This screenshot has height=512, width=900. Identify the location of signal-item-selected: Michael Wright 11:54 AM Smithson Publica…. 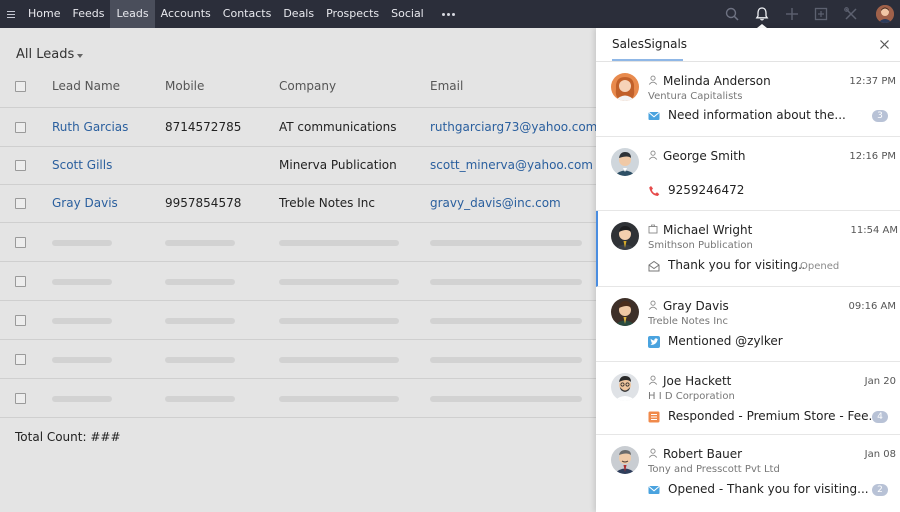
(748, 249).